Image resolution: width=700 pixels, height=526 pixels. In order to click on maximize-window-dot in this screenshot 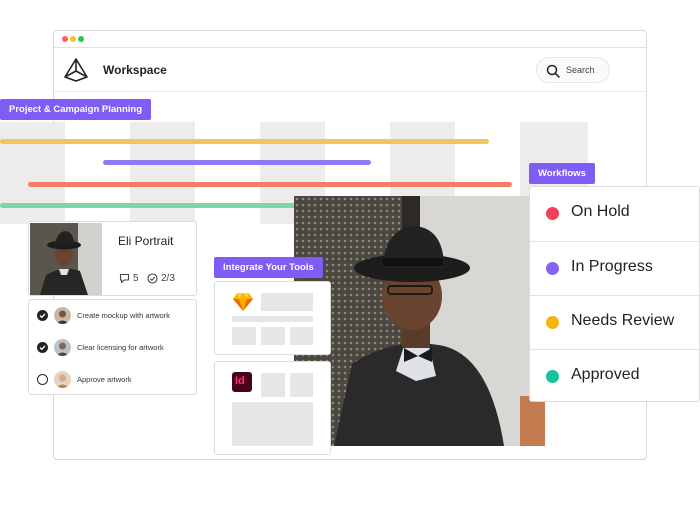, I will do `click(81, 39)`.